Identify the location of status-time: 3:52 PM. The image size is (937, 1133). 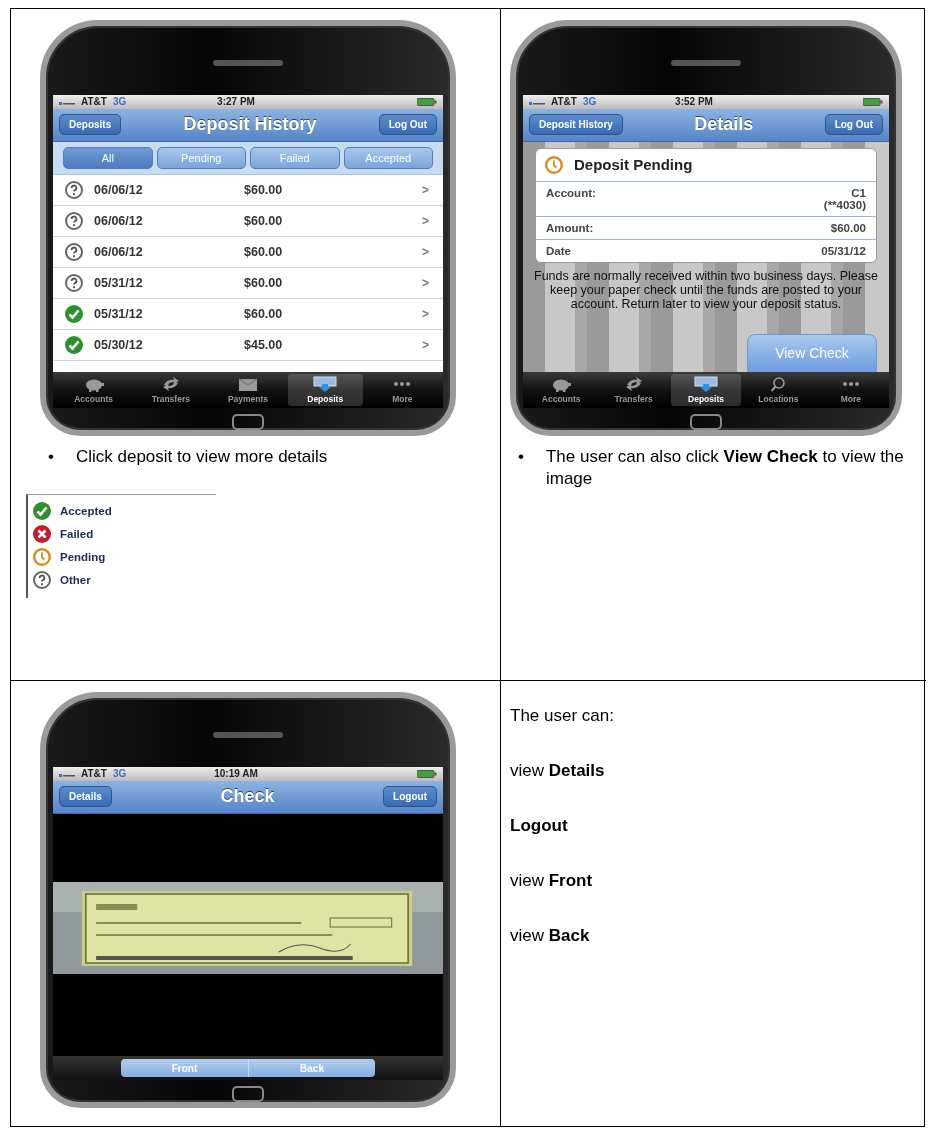
(694, 102).